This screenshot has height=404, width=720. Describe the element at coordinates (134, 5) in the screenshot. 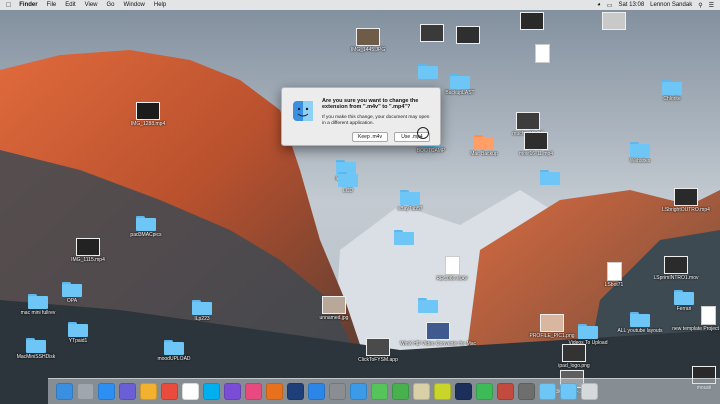

I see `menu-window: Window` at that location.